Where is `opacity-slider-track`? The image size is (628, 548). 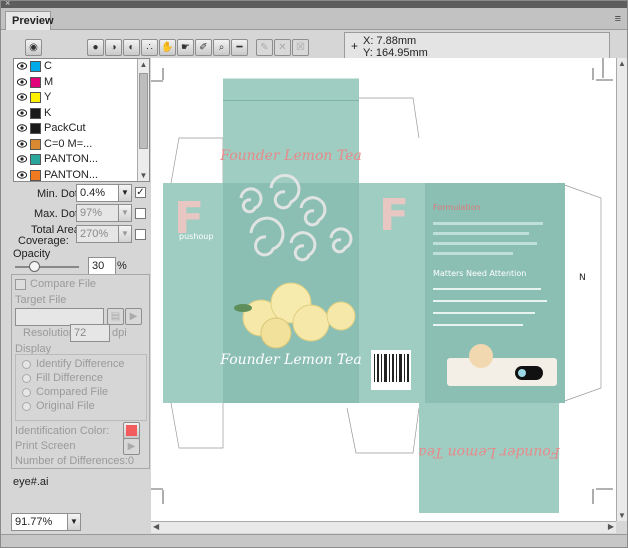 opacity-slider-track is located at coordinates (47, 267).